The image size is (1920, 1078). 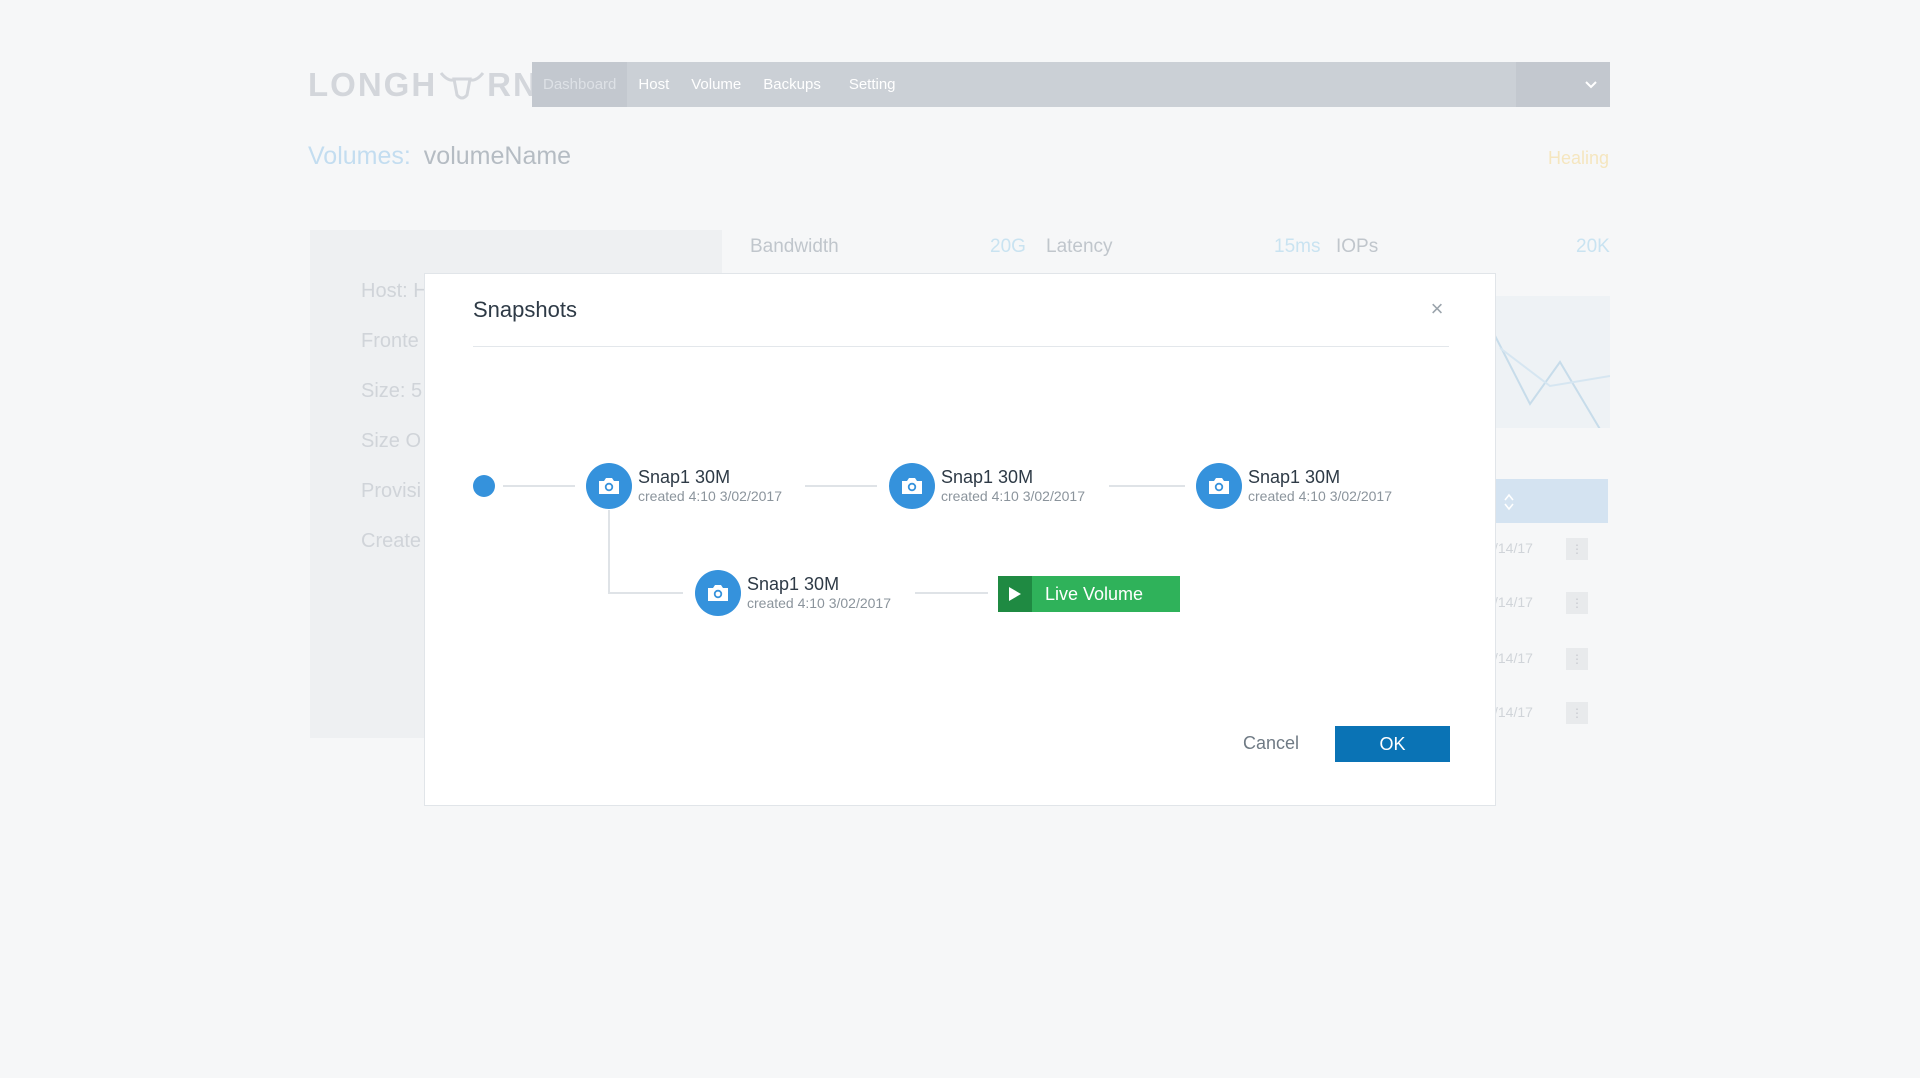 What do you see at coordinates (391, 441) in the screenshot?
I see `info-size-other: Size O` at bounding box center [391, 441].